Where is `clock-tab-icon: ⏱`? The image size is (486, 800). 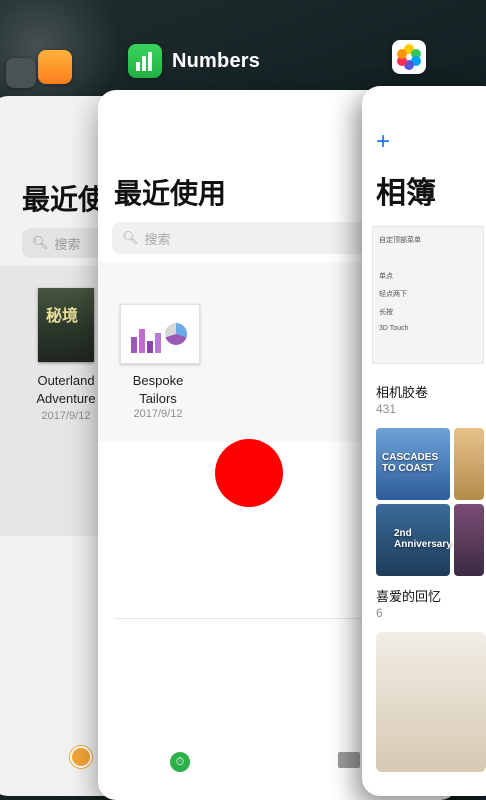
clock-tab-icon: ⏱ is located at coordinates (180, 762).